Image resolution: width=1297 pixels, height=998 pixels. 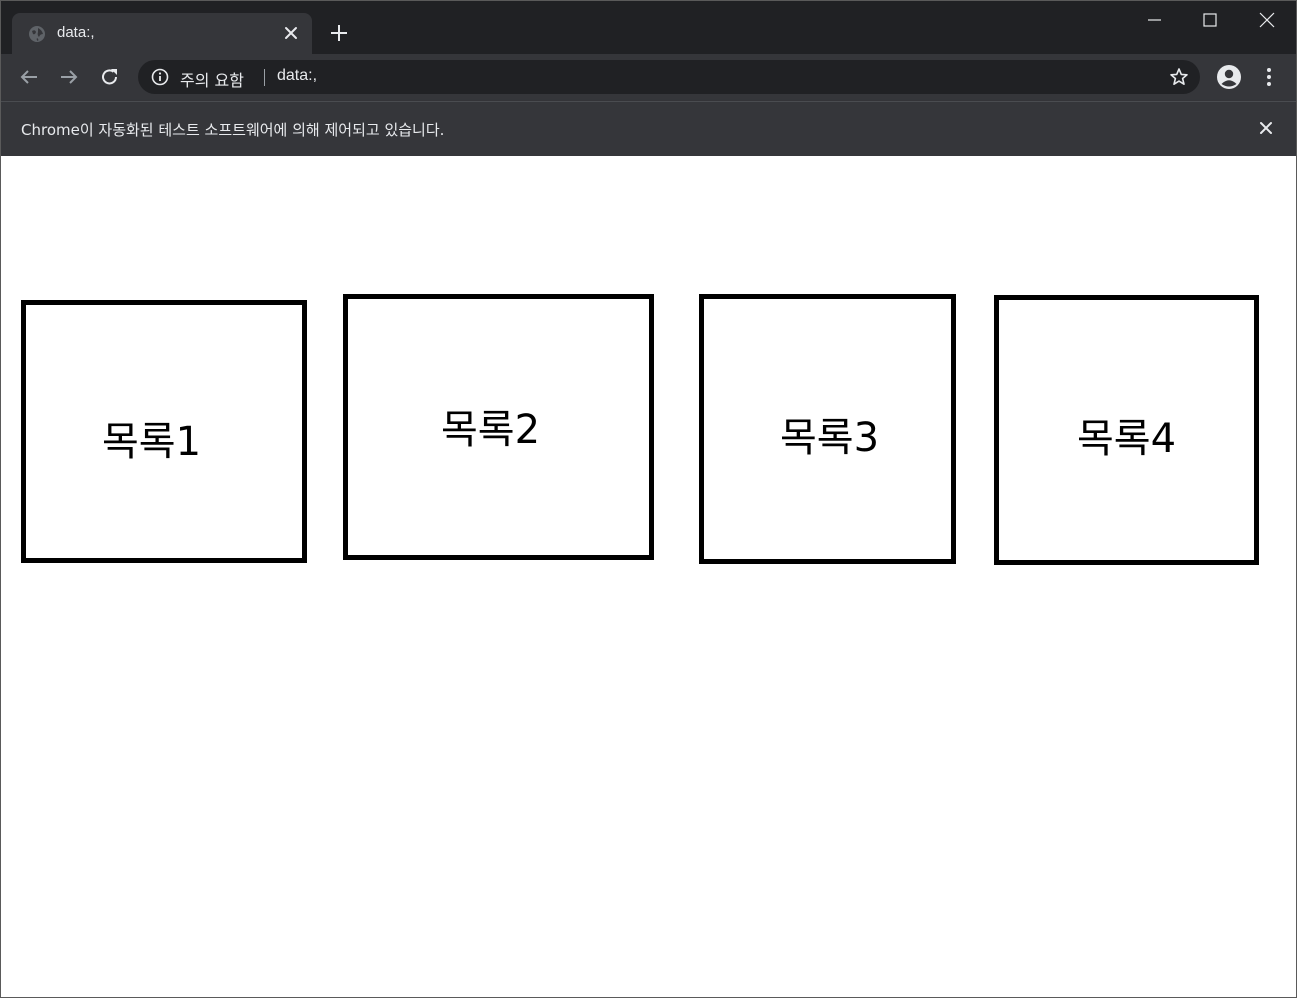 I want to click on kebab-menu-icon, so click(x=1269, y=77).